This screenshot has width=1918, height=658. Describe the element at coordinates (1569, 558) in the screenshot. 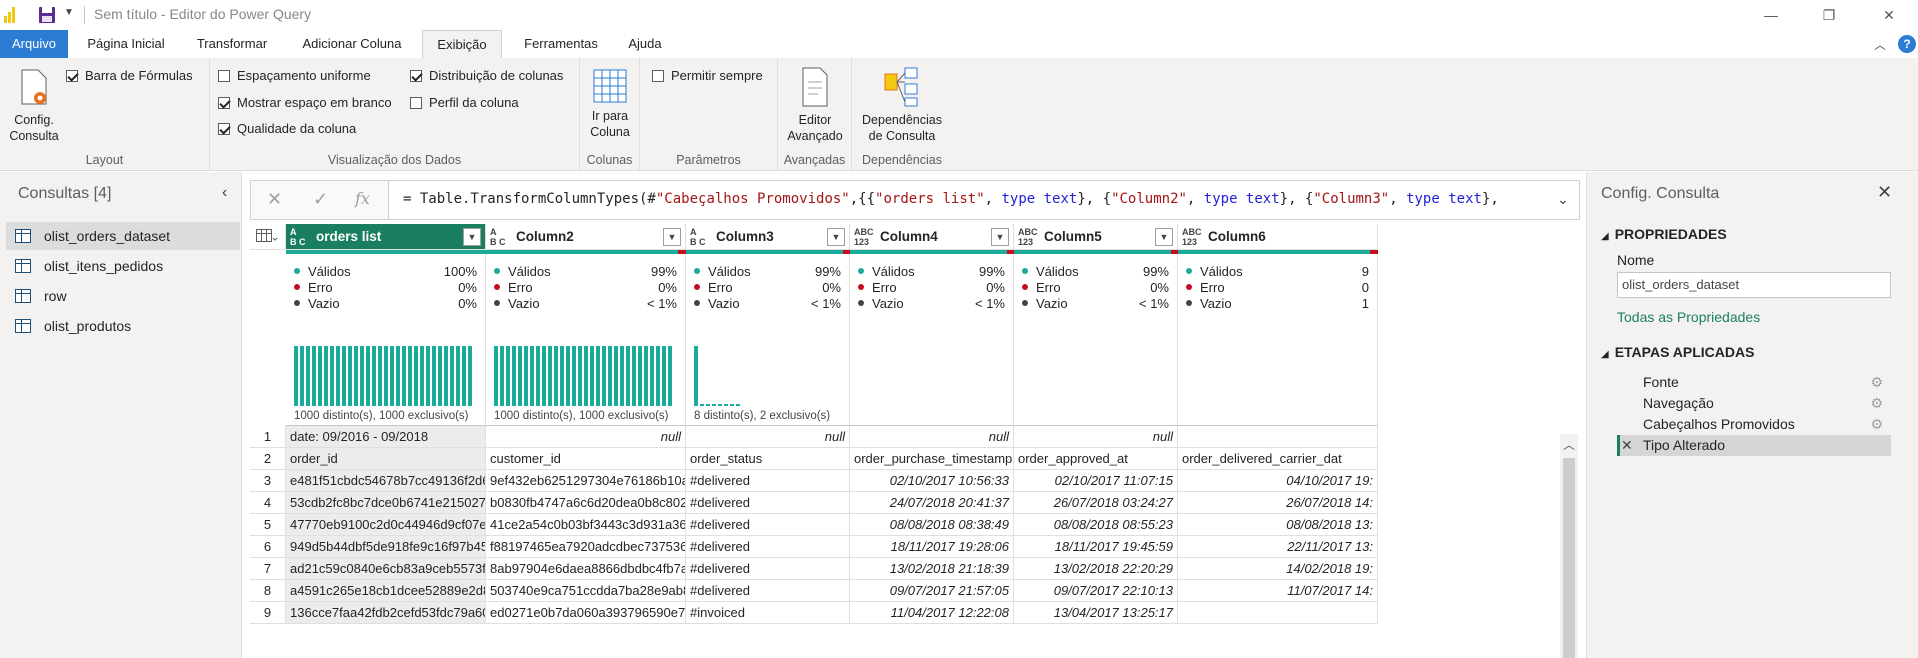

I see `scroll-thumb` at that location.